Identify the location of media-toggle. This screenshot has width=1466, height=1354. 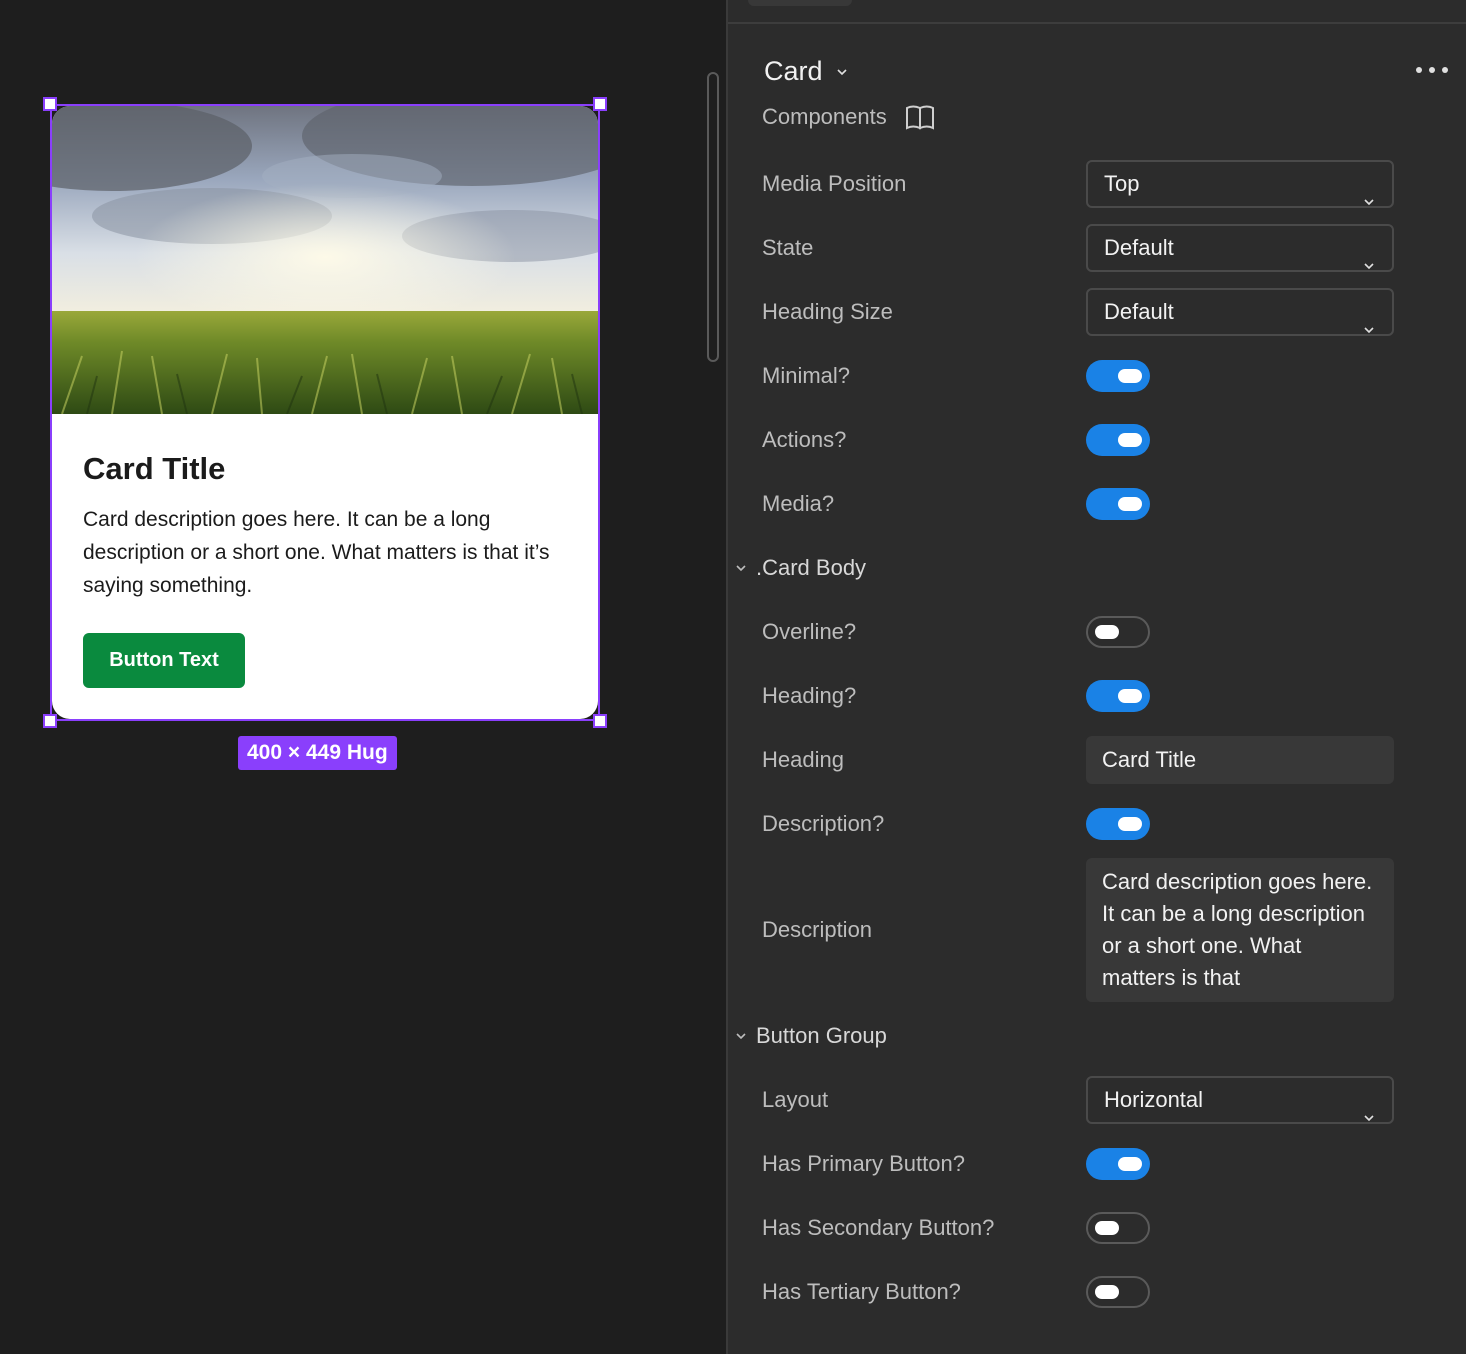
(1118, 504).